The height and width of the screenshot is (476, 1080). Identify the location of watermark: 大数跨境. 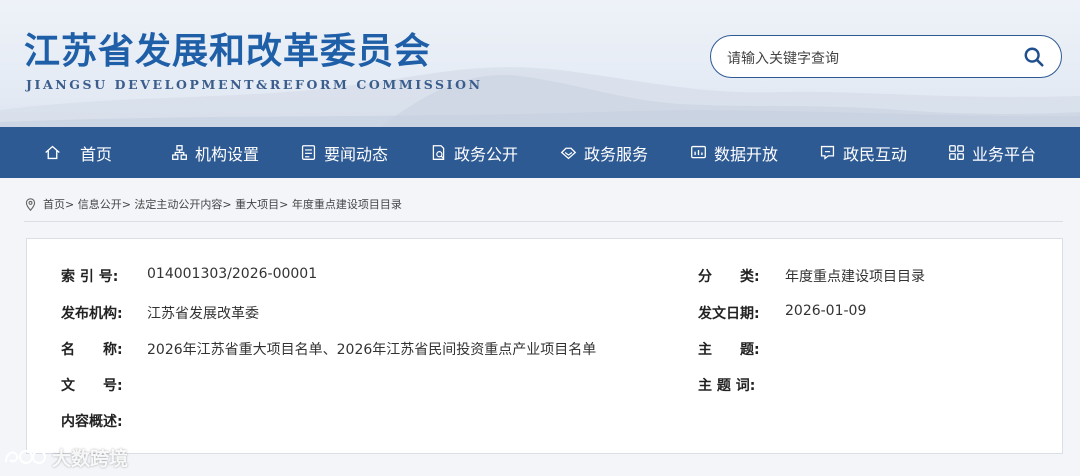
(65, 457).